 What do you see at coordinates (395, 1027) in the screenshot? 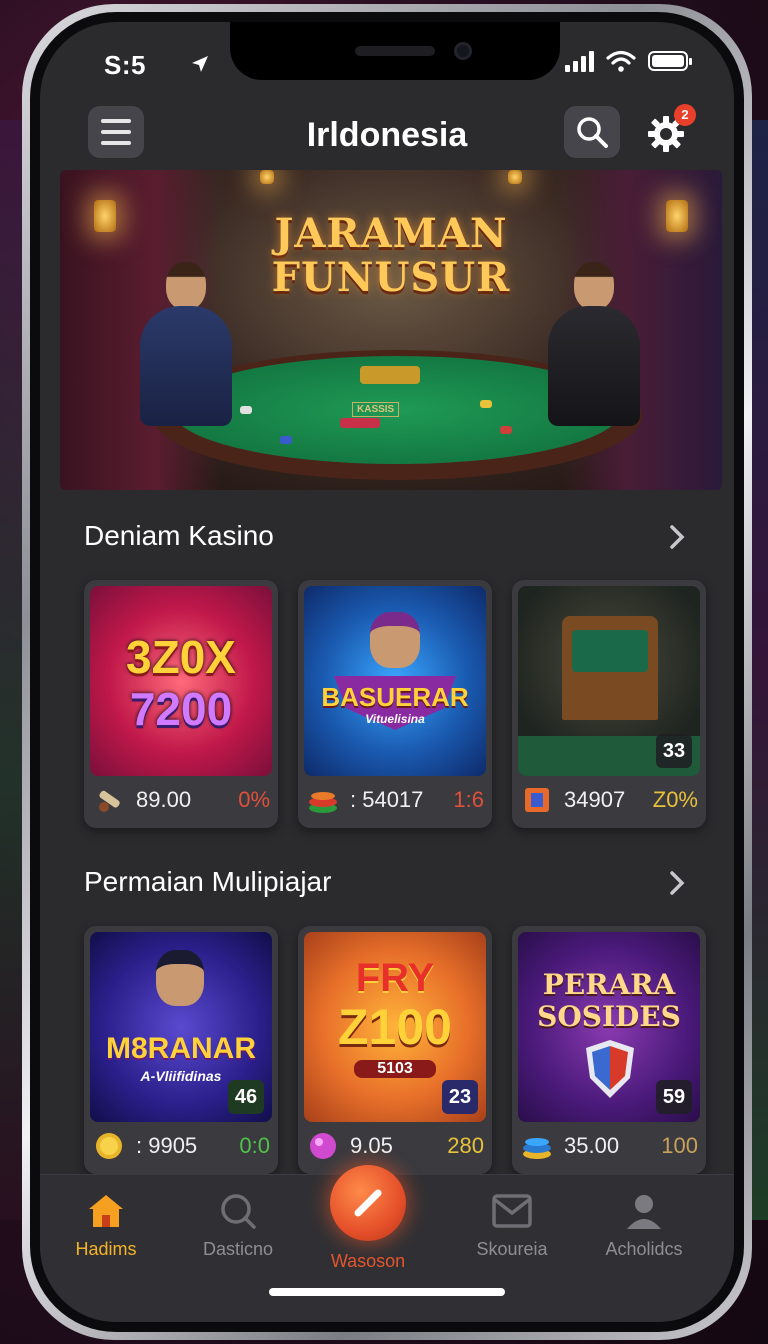
I see `game-thumbnail: FRY Z100 5103 23` at bounding box center [395, 1027].